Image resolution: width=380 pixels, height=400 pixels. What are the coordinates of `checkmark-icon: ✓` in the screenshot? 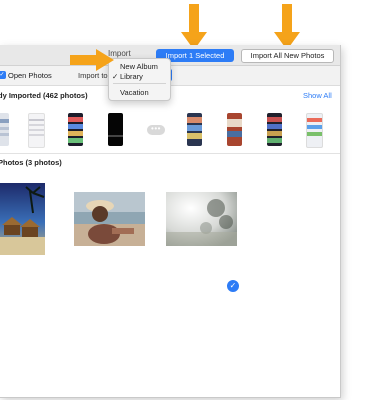 It's located at (115, 76).